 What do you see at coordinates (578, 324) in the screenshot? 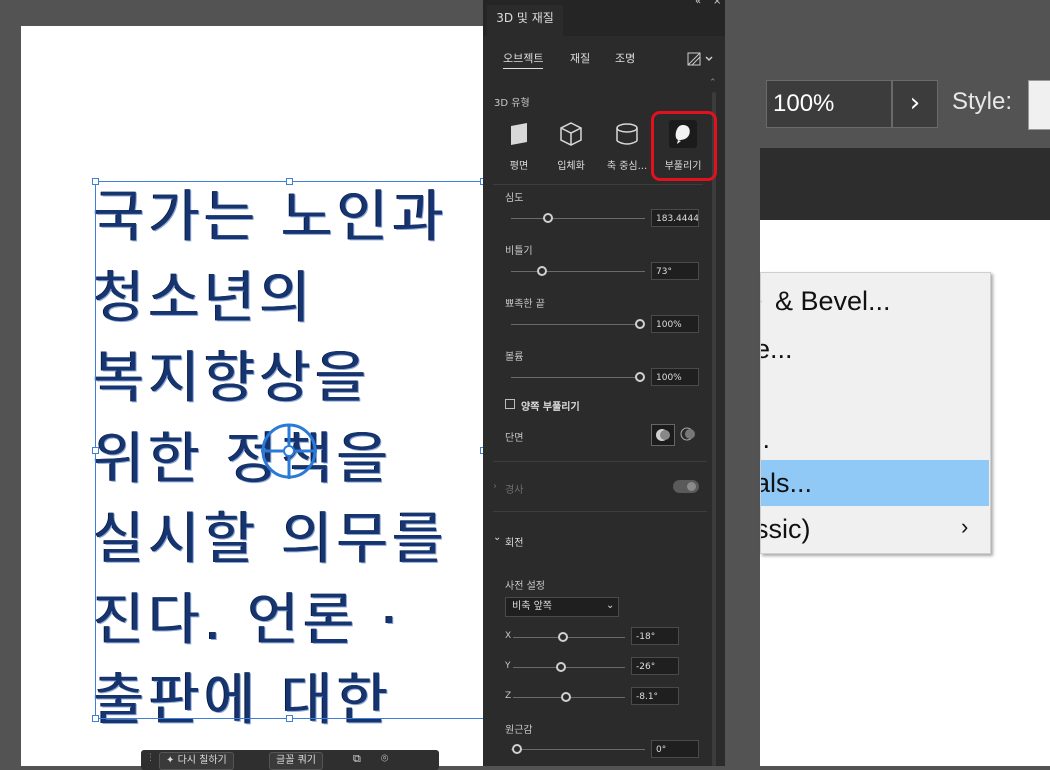
I see `taper-slider` at bounding box center [578, 324].